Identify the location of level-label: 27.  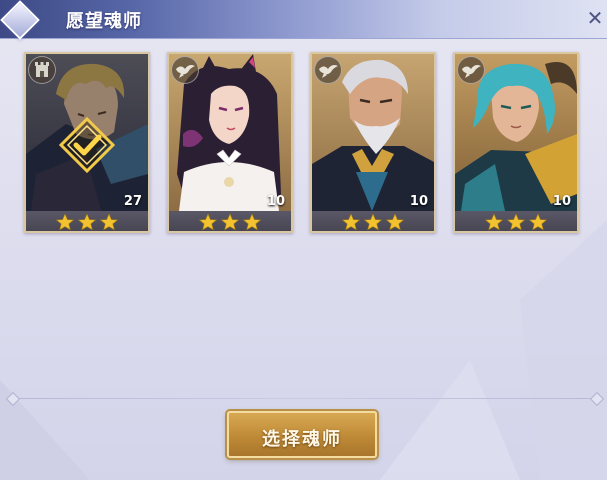
(132, 201).